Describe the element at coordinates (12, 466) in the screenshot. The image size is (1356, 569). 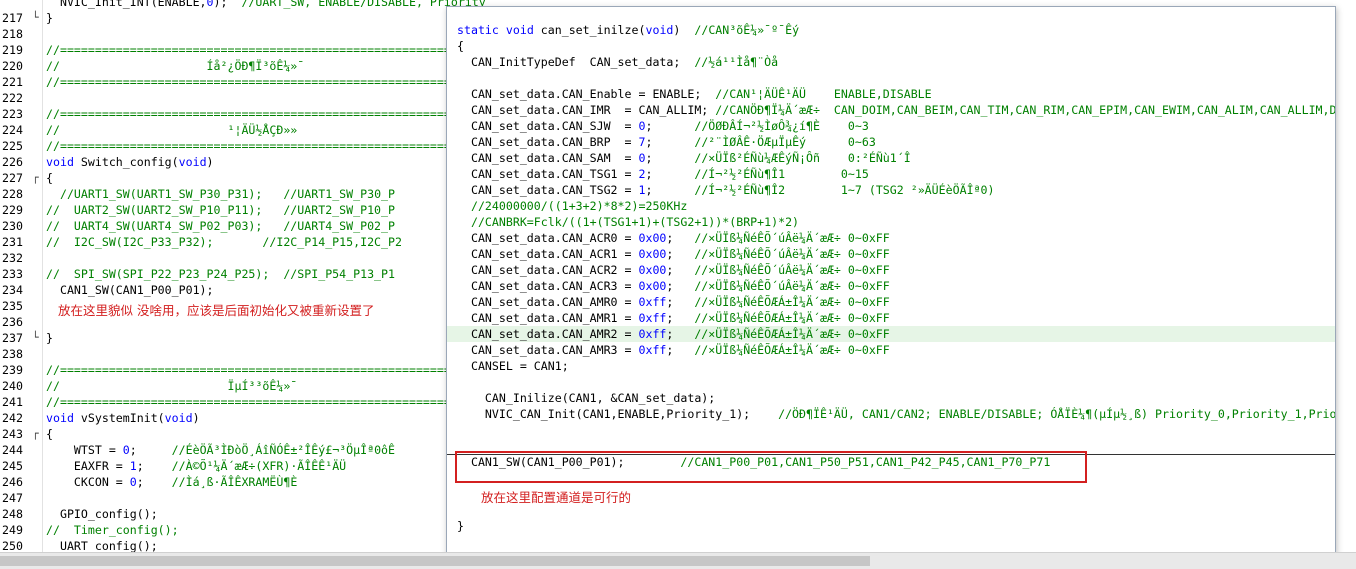
I see `line-number: 245` at that location.